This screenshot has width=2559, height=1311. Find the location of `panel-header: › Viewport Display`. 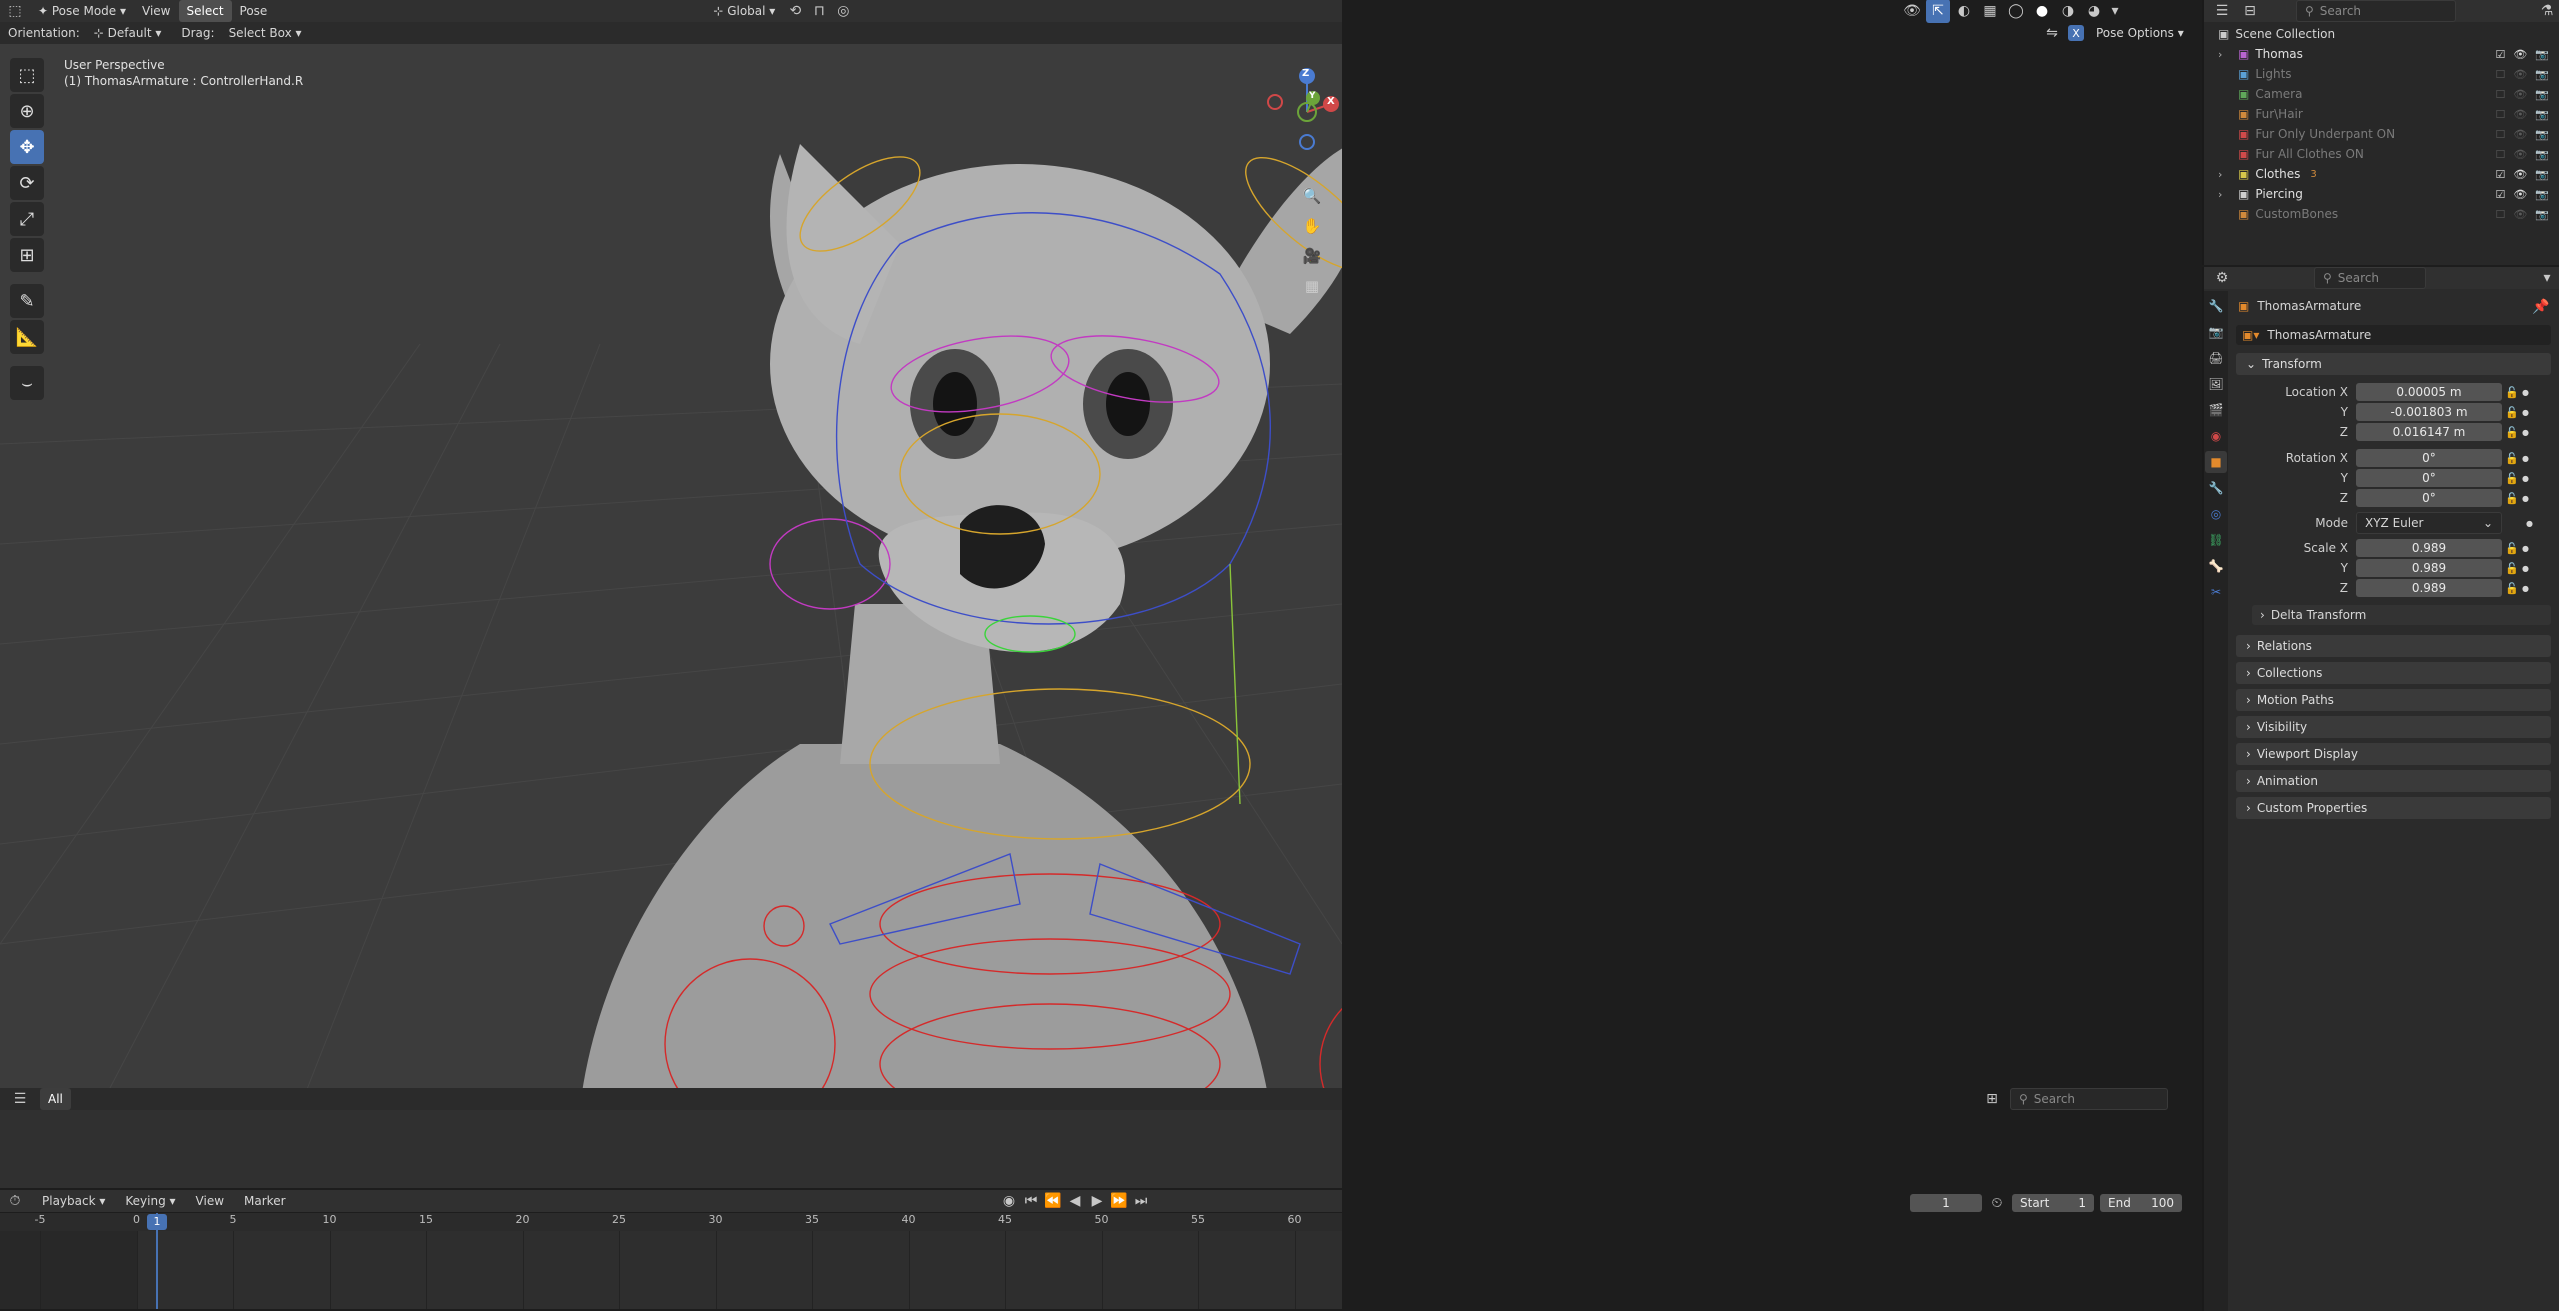

panel-header: › Viewport Display is located at coordinates (2393, 754).